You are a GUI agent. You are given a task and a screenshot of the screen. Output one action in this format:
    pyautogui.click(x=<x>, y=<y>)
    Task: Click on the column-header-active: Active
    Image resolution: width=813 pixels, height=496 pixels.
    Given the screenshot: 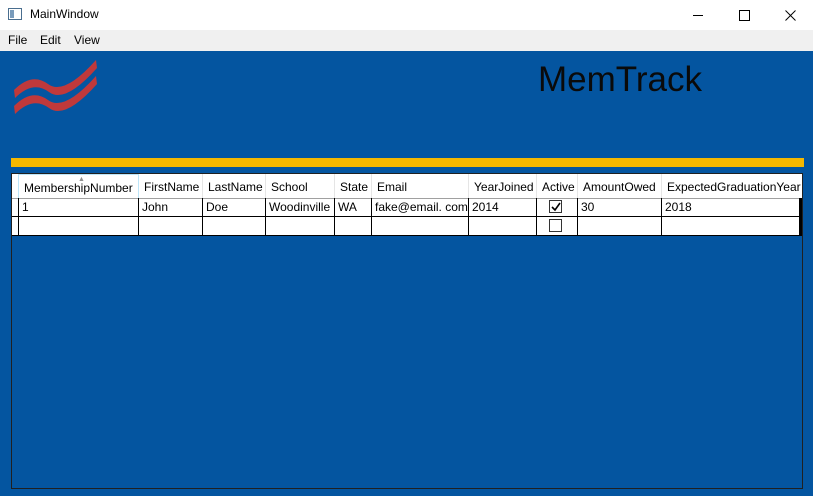 What is the action you would take?
    pyautogui.click(x=557, y=186)
    